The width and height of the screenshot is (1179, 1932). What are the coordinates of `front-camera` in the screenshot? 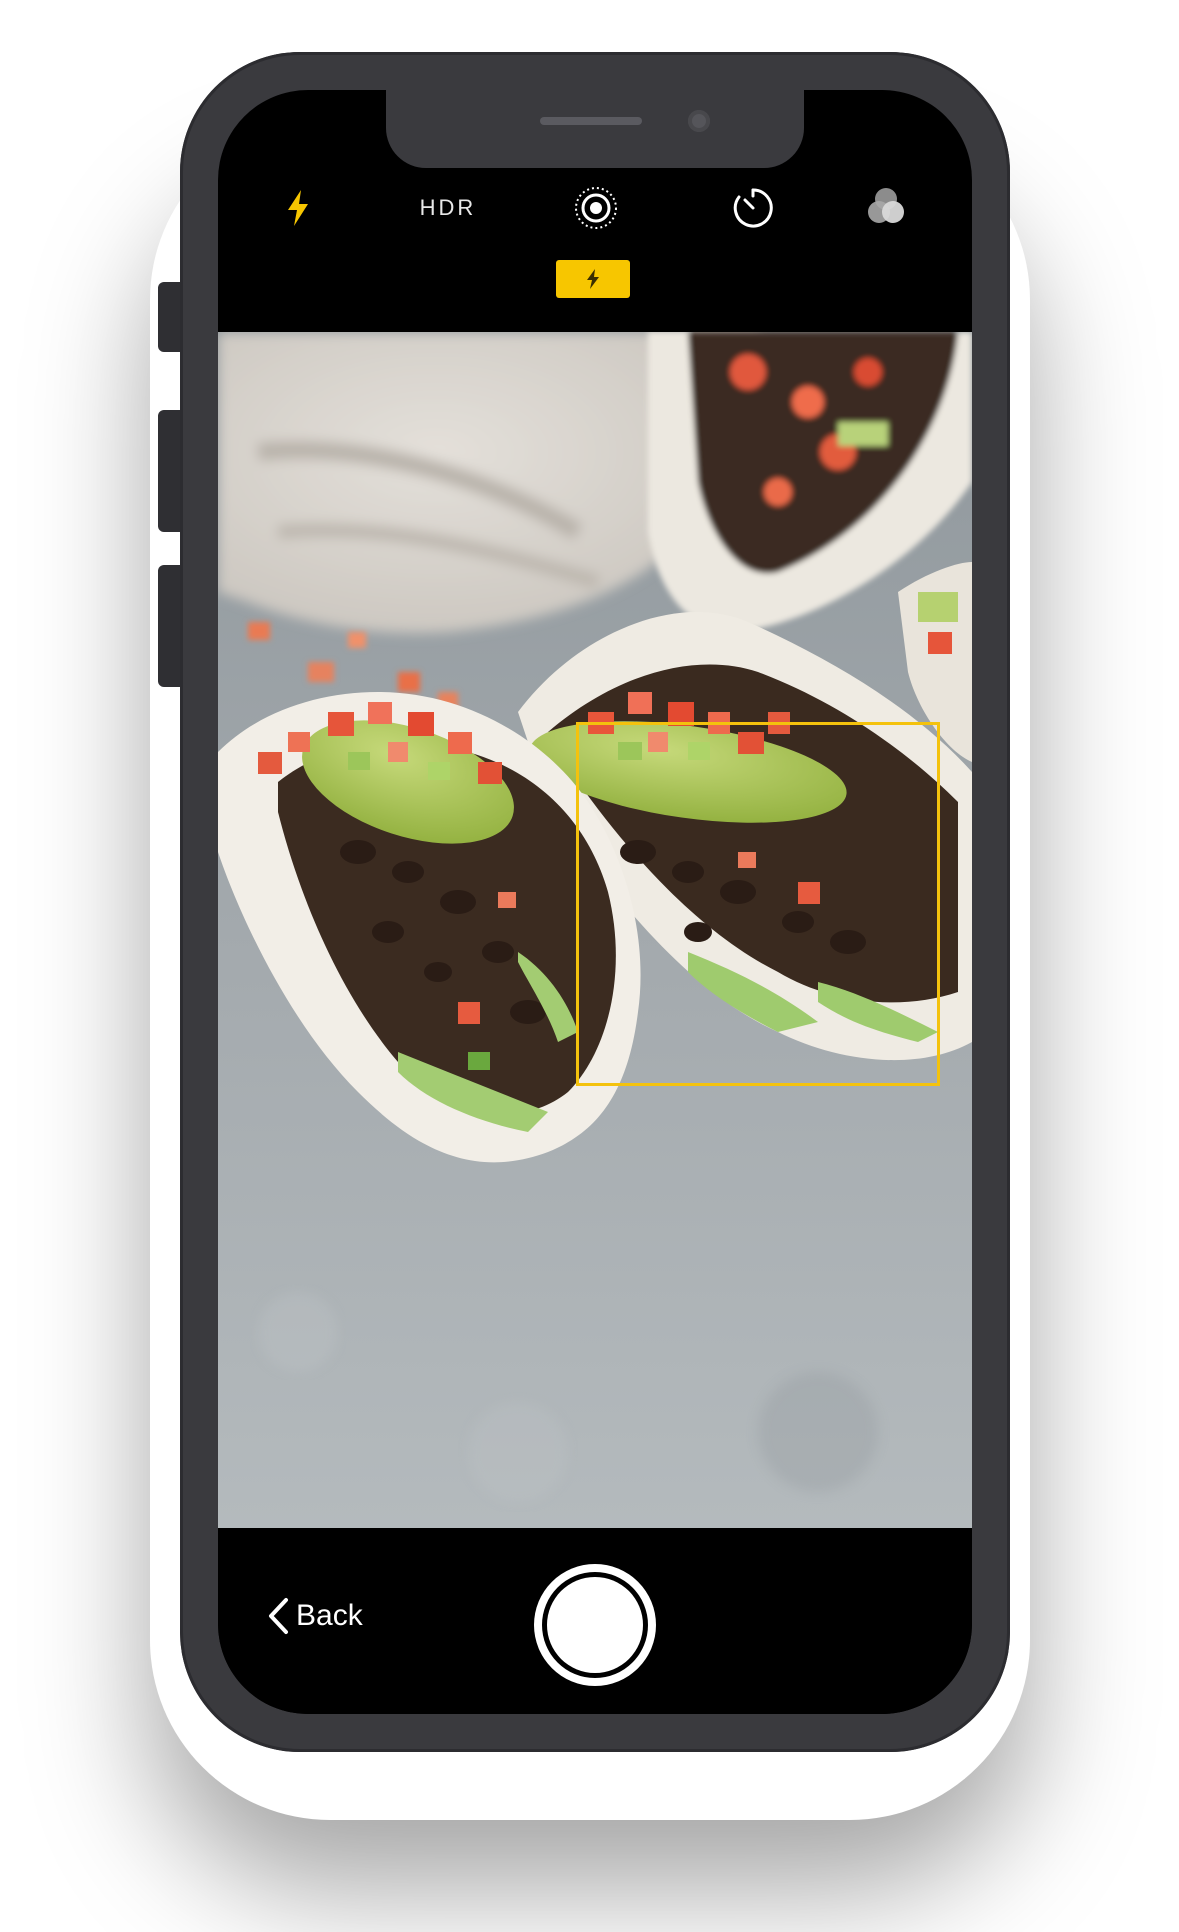 It's located at (699, 121).